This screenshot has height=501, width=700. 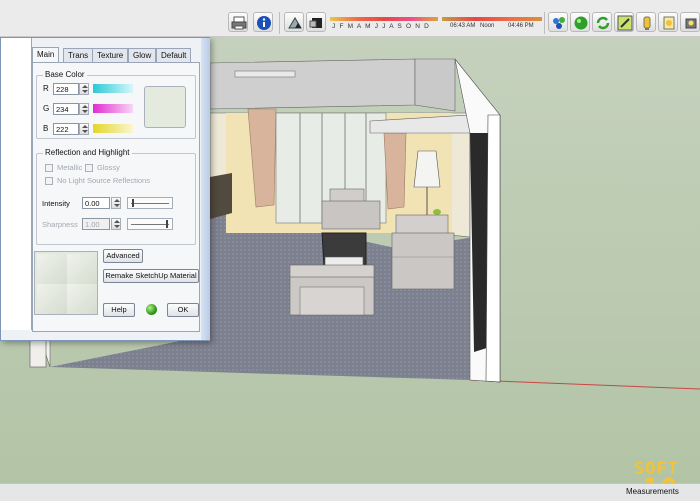 What do you see at coordinates (165, 107) in the screenshot?
I see `base-color-swatch` at bounding box center [165, 107].